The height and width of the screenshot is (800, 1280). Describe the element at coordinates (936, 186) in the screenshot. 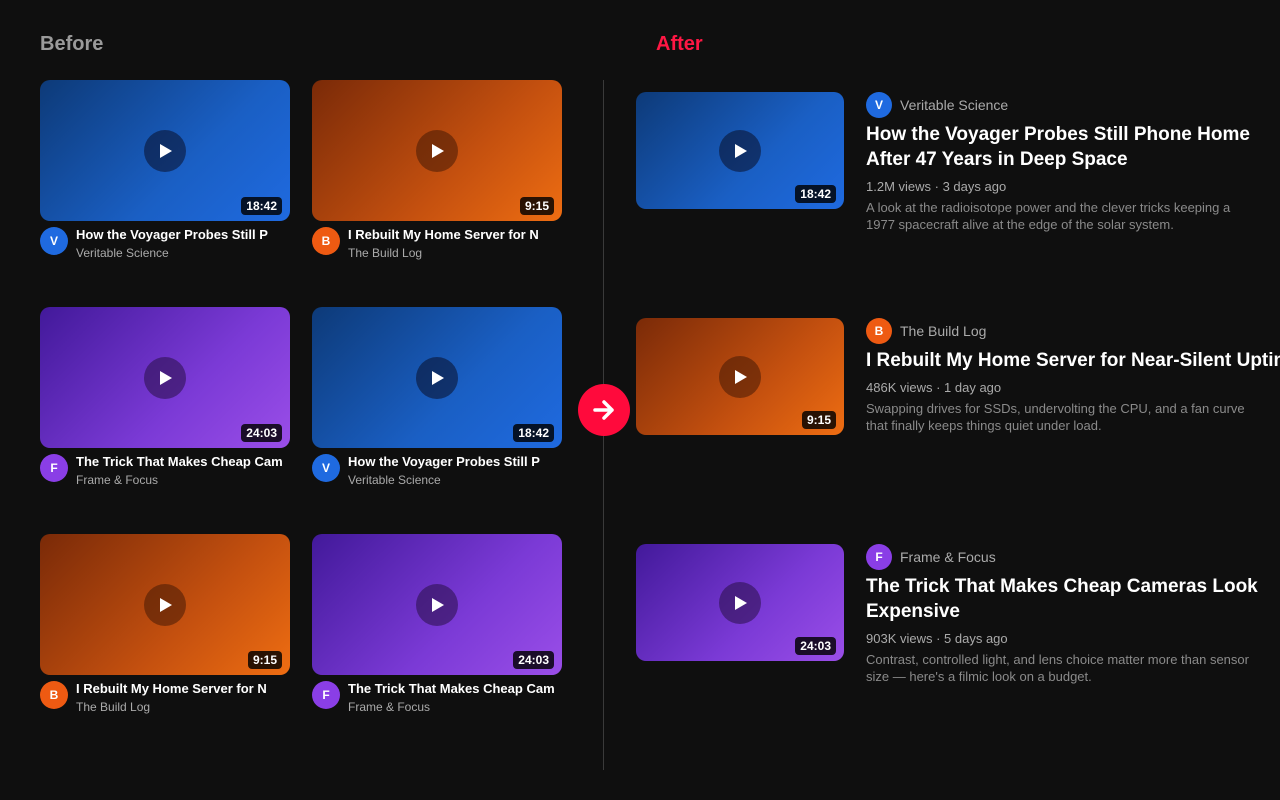

I see `video-stats: 1.2M views · 3 days ago` at that location.